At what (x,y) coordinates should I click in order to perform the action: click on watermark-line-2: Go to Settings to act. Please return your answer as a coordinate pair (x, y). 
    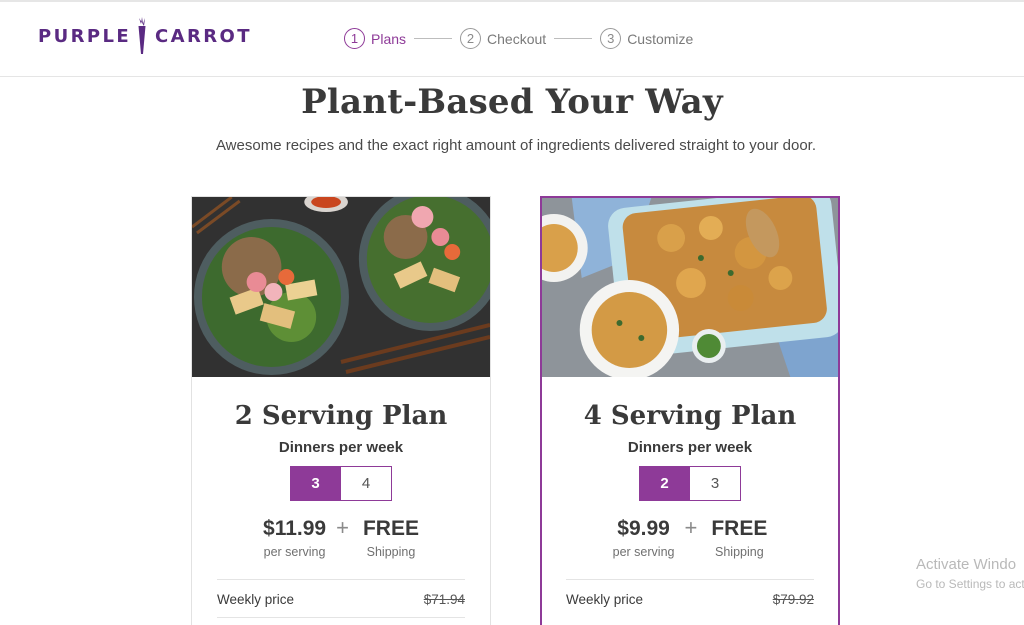
    Looking at the image, I should click on (970, 584).